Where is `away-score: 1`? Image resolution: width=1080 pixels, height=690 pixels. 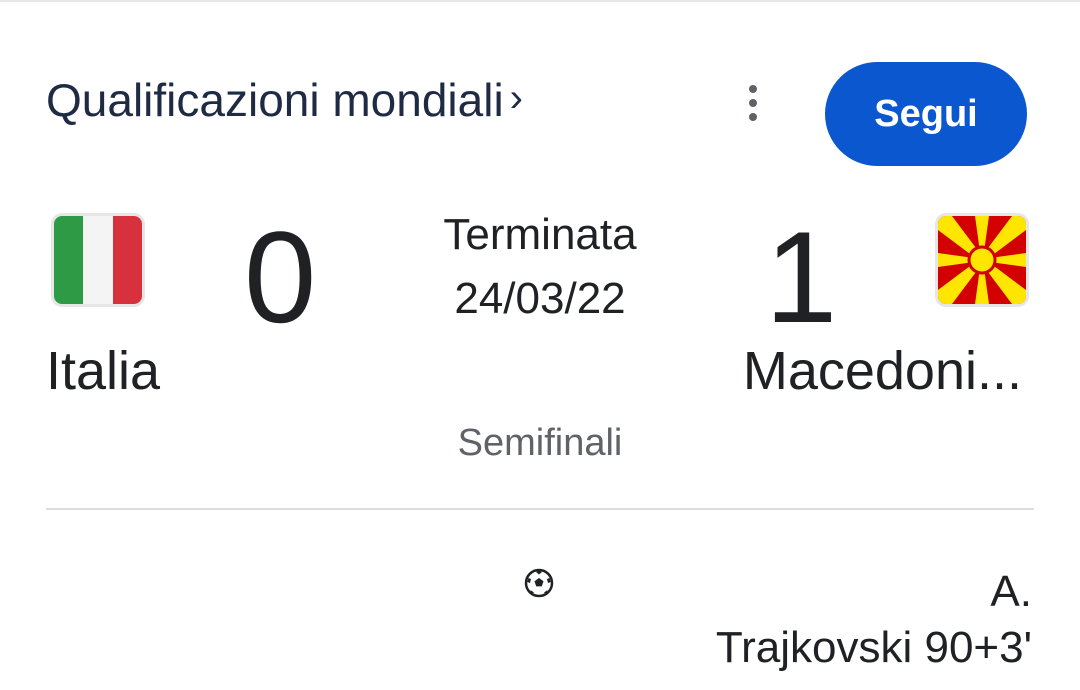 away-score: 1 is located at coordinates (801, 277).